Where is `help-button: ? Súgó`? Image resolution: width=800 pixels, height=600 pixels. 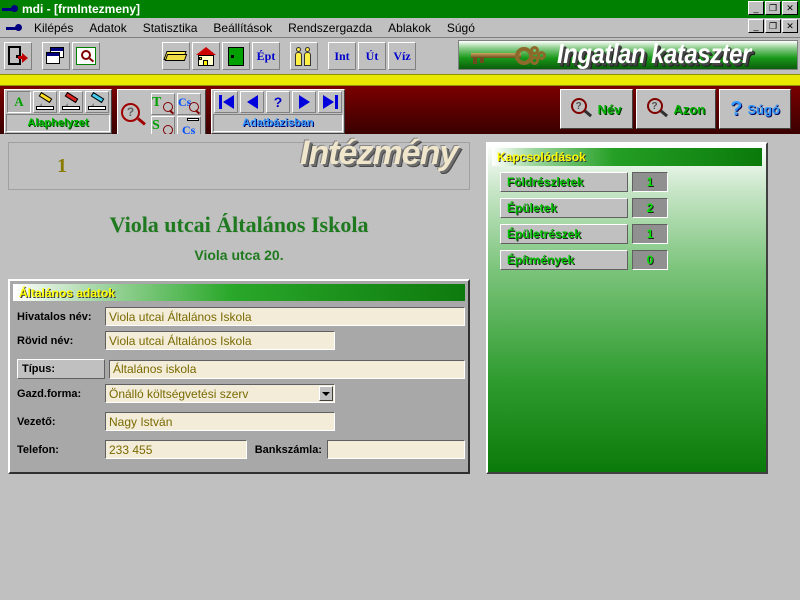 help-button: ? Súgó is located at coordinates (755, 109).